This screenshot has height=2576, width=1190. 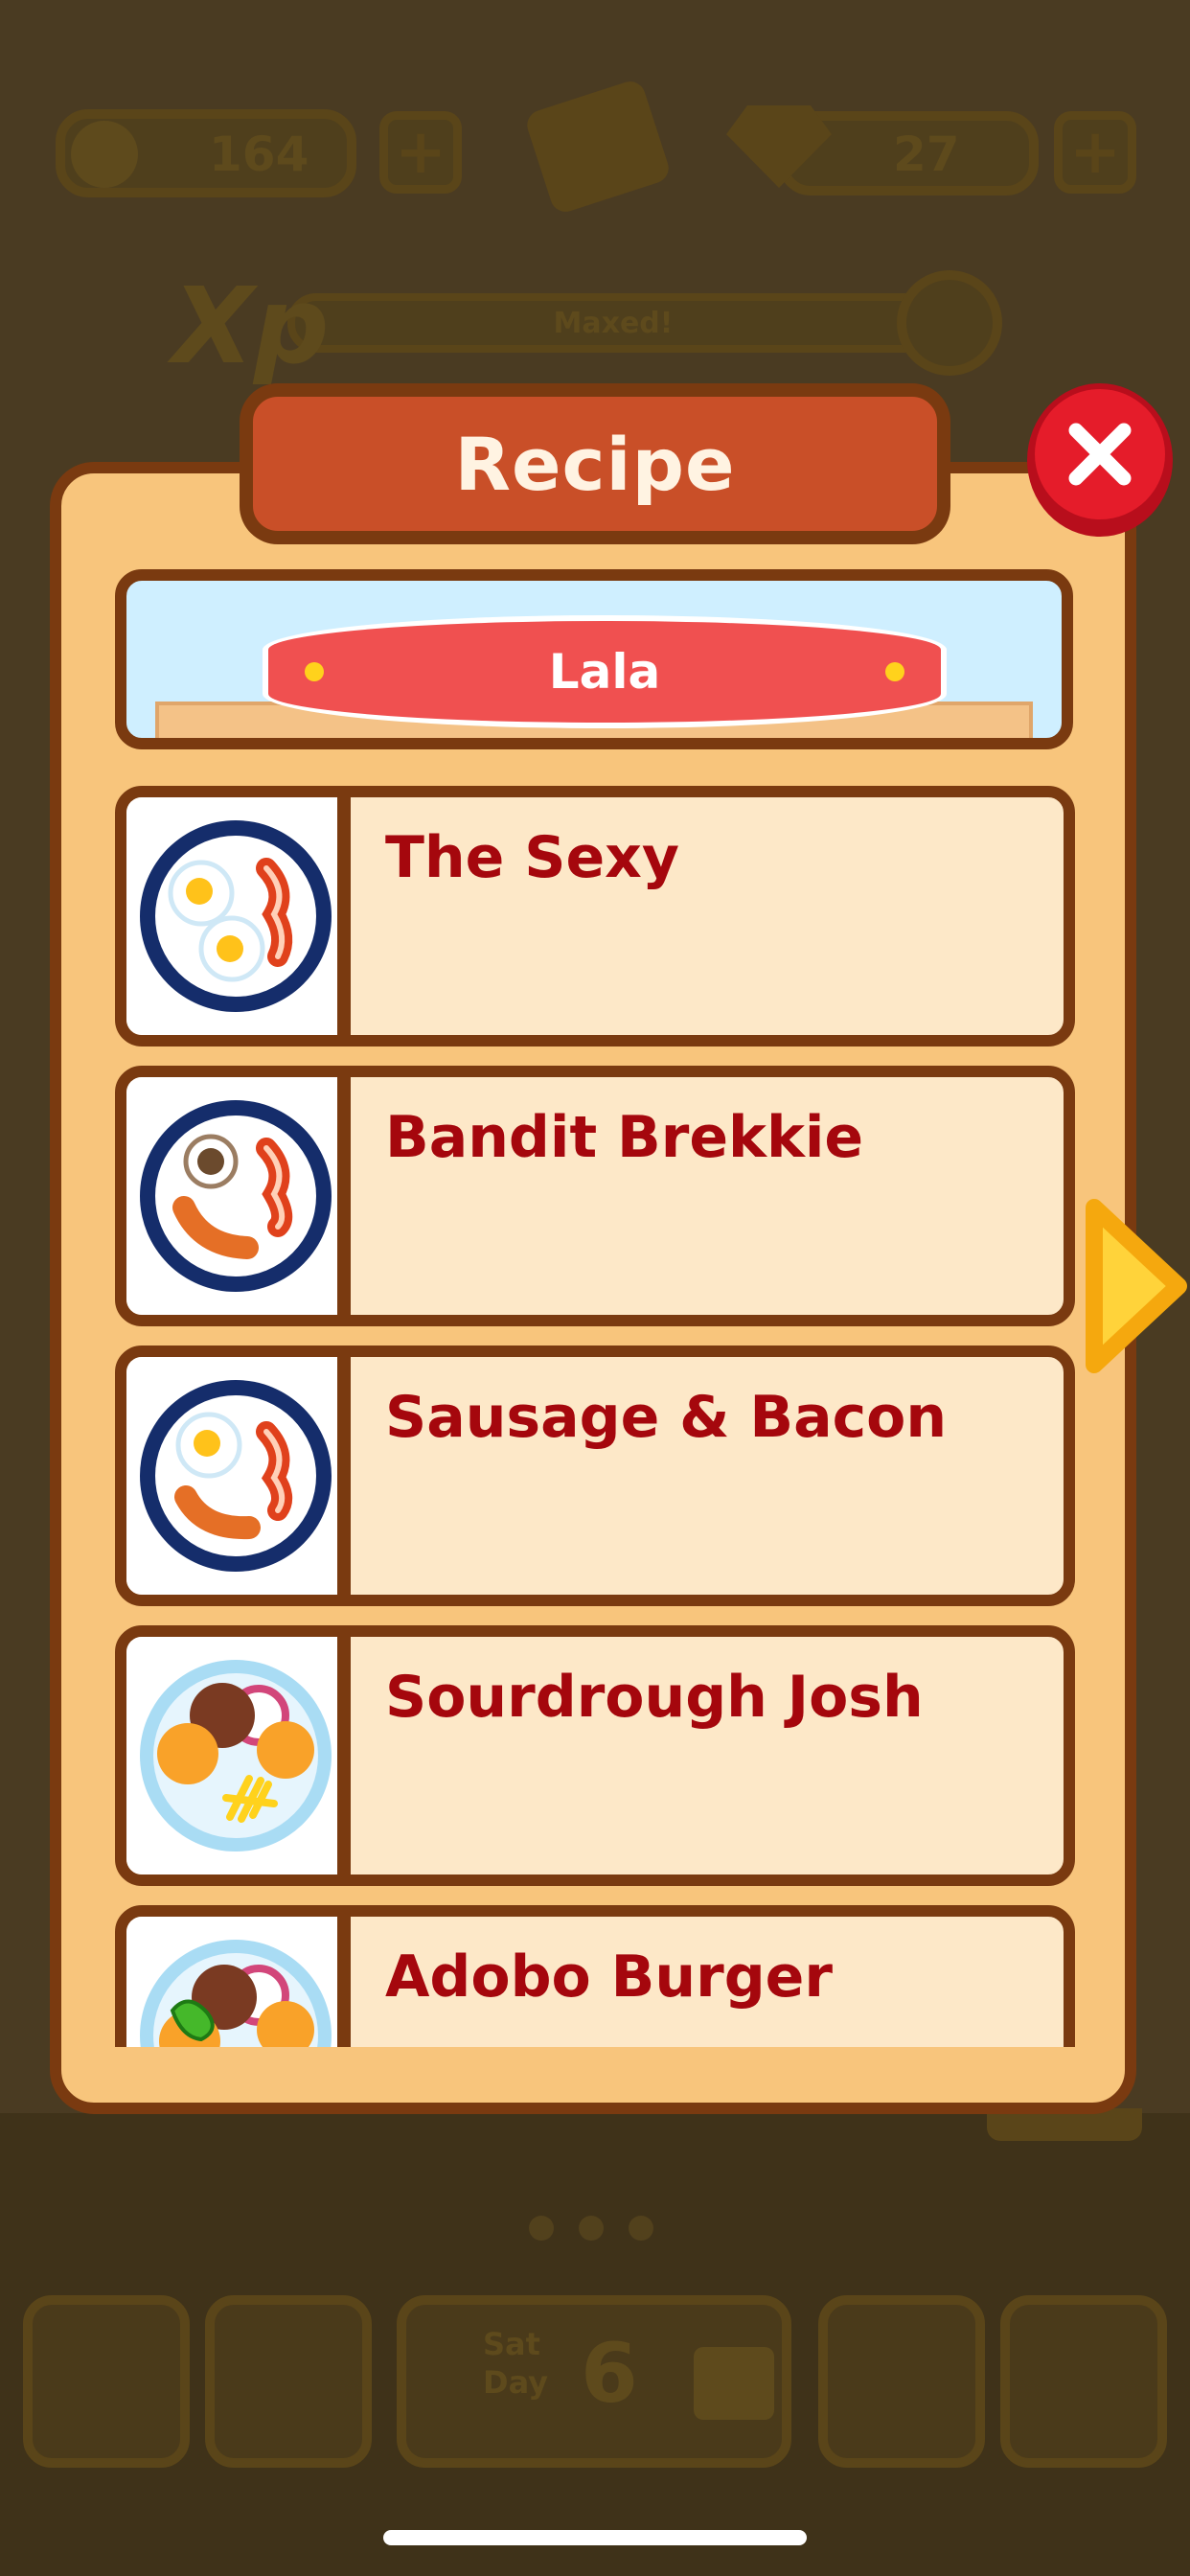 I want to click on title-banner: Recipe, so click(x=595, y=463).